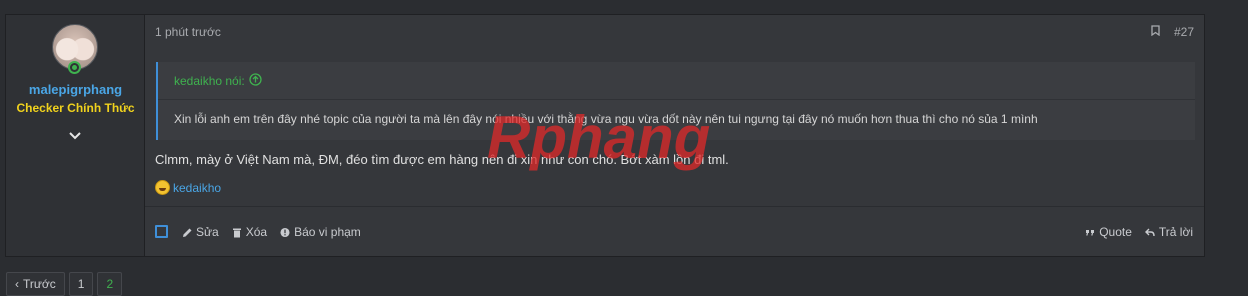  Describe the element at coordinates (81, 284) in the screenshot. I see `page-link-1: 1` at that location.